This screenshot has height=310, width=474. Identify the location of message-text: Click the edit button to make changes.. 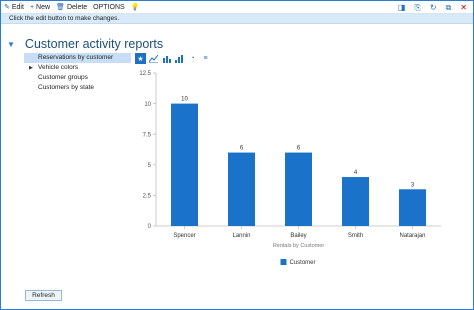
(64, 18).